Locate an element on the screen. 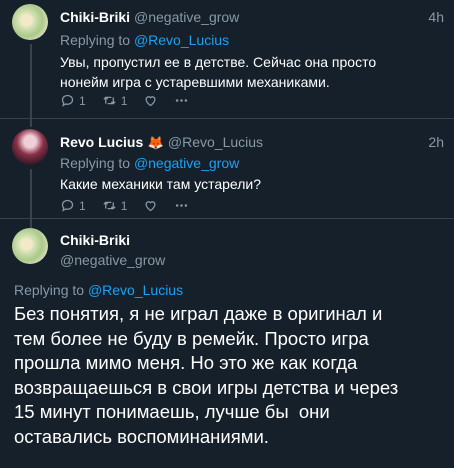  tweet-text: Какие механики там устарели? is located at coordinates (160, 184).